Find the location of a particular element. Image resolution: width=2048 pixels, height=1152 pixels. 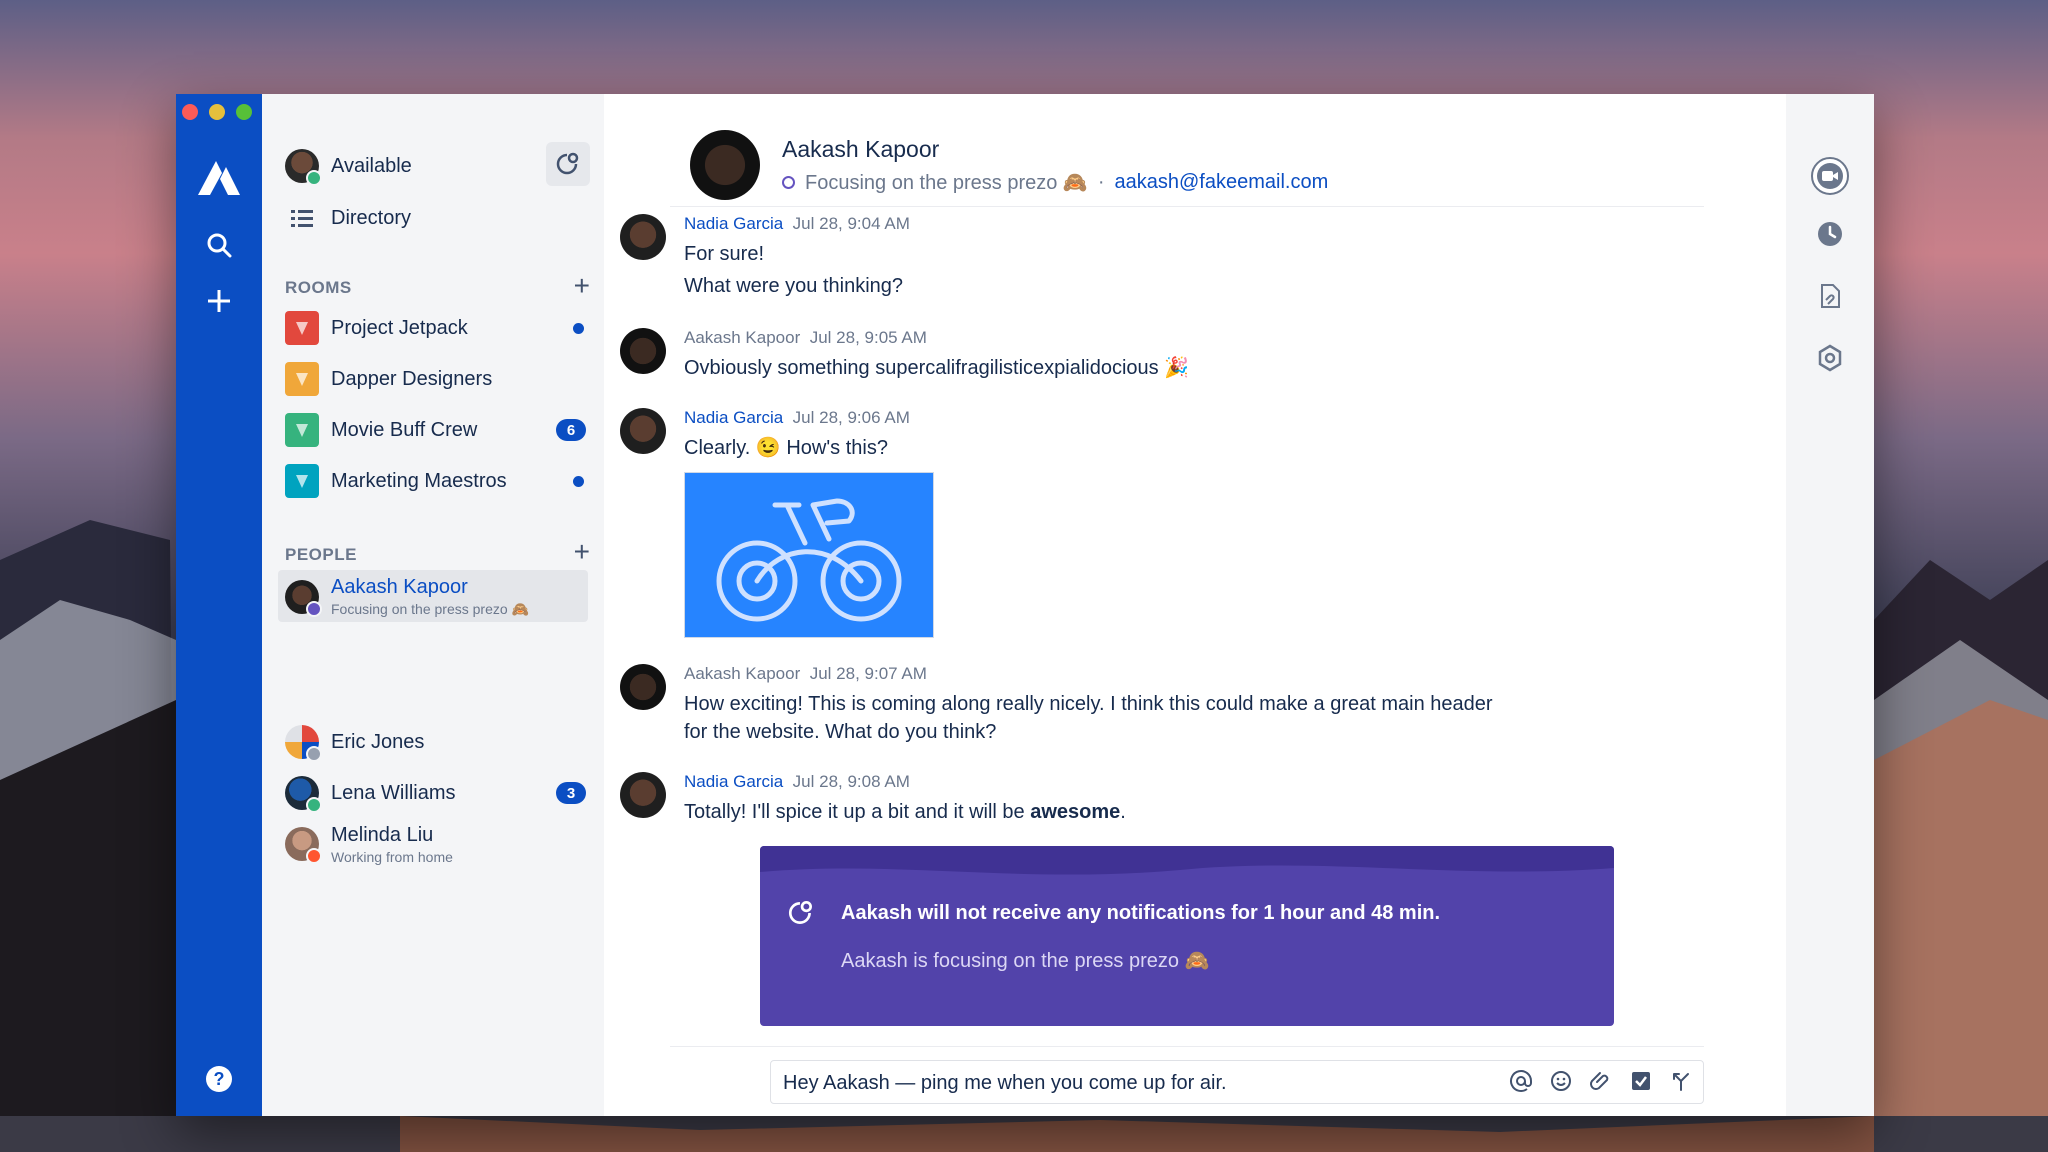

emoji-icon is located at coordinates (1561, 1081).